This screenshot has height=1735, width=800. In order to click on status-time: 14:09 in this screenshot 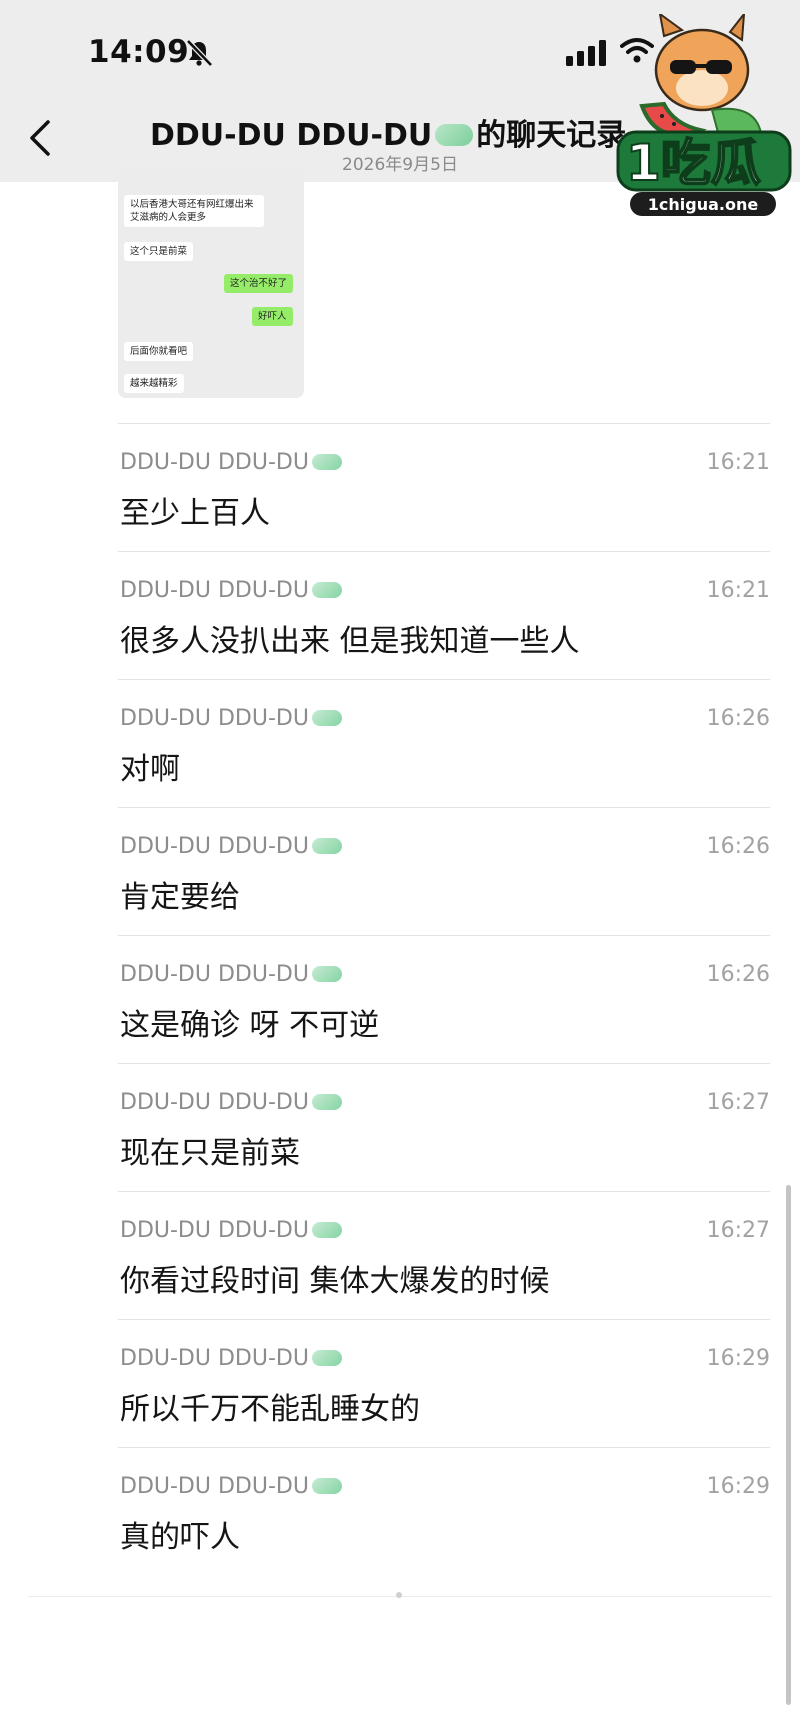, I will do `click(139, 52)`.